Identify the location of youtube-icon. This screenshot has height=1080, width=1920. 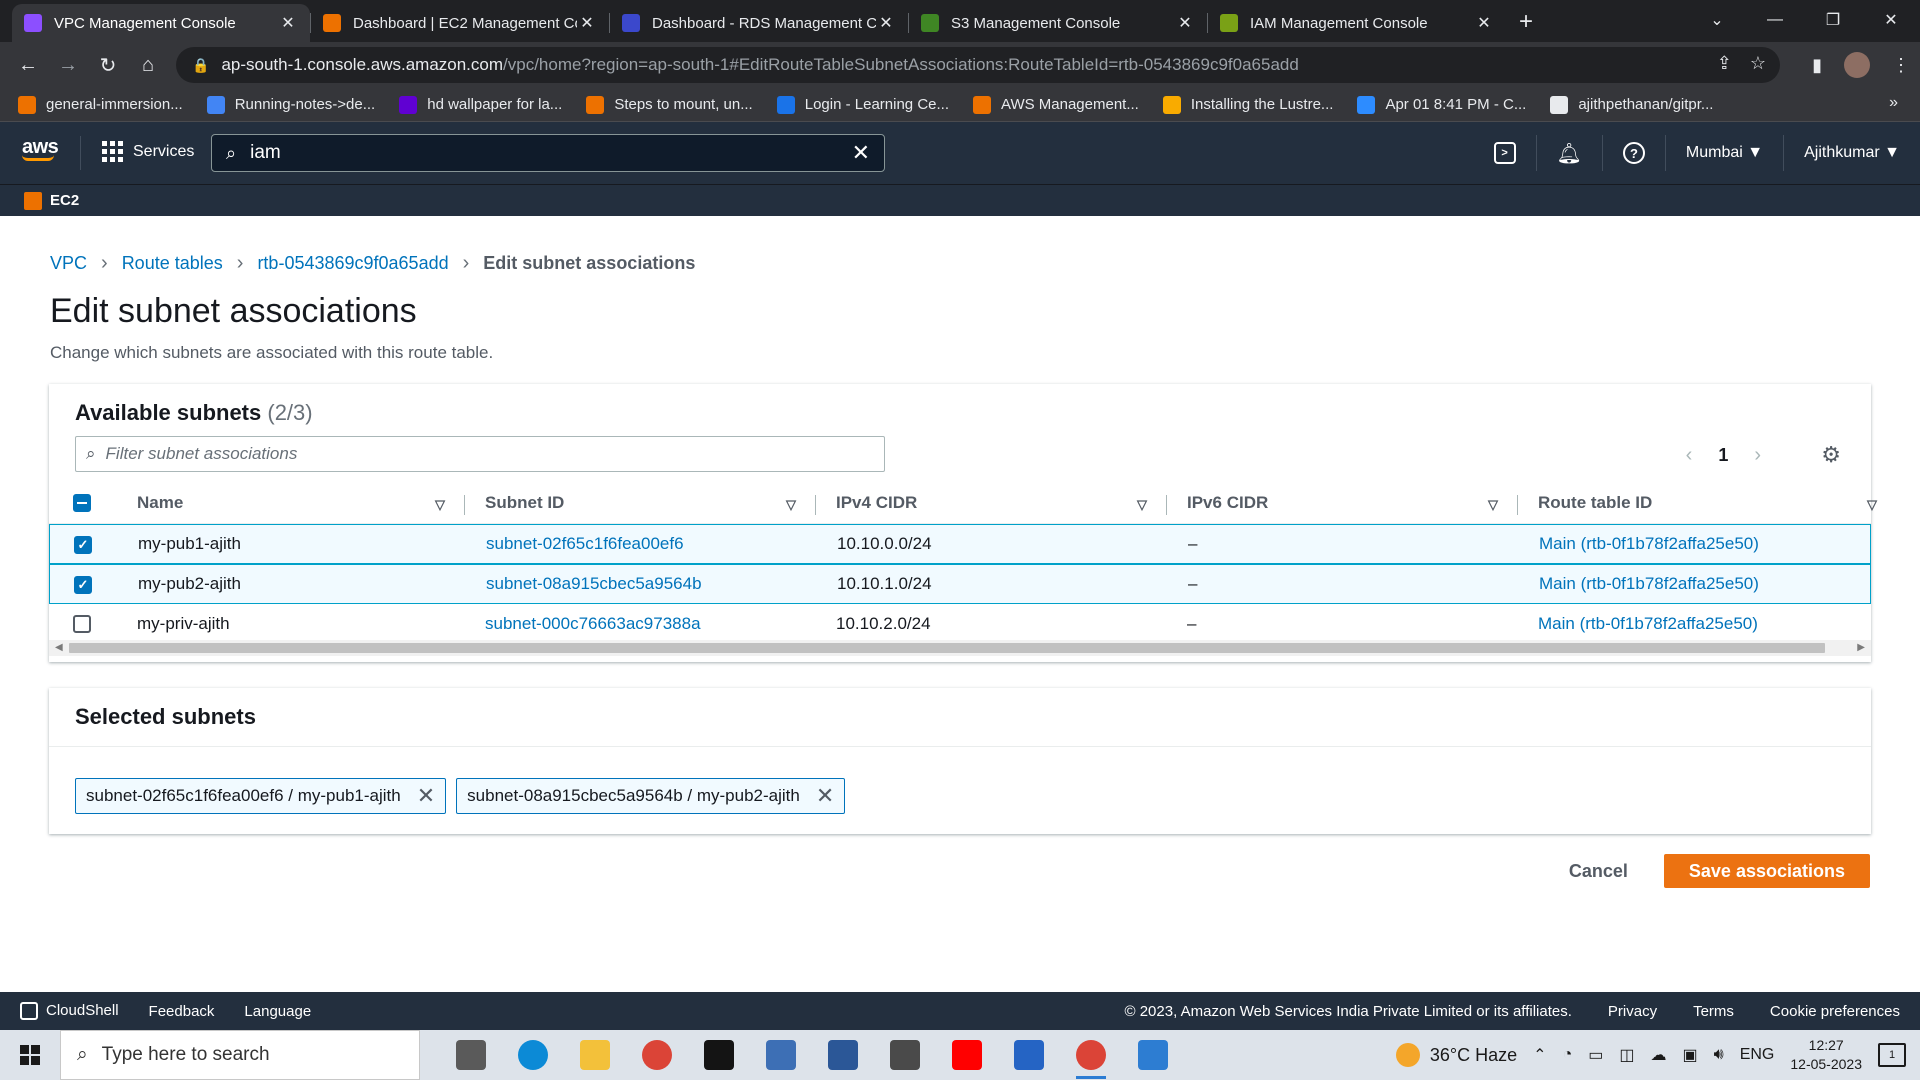
(967, 1055).